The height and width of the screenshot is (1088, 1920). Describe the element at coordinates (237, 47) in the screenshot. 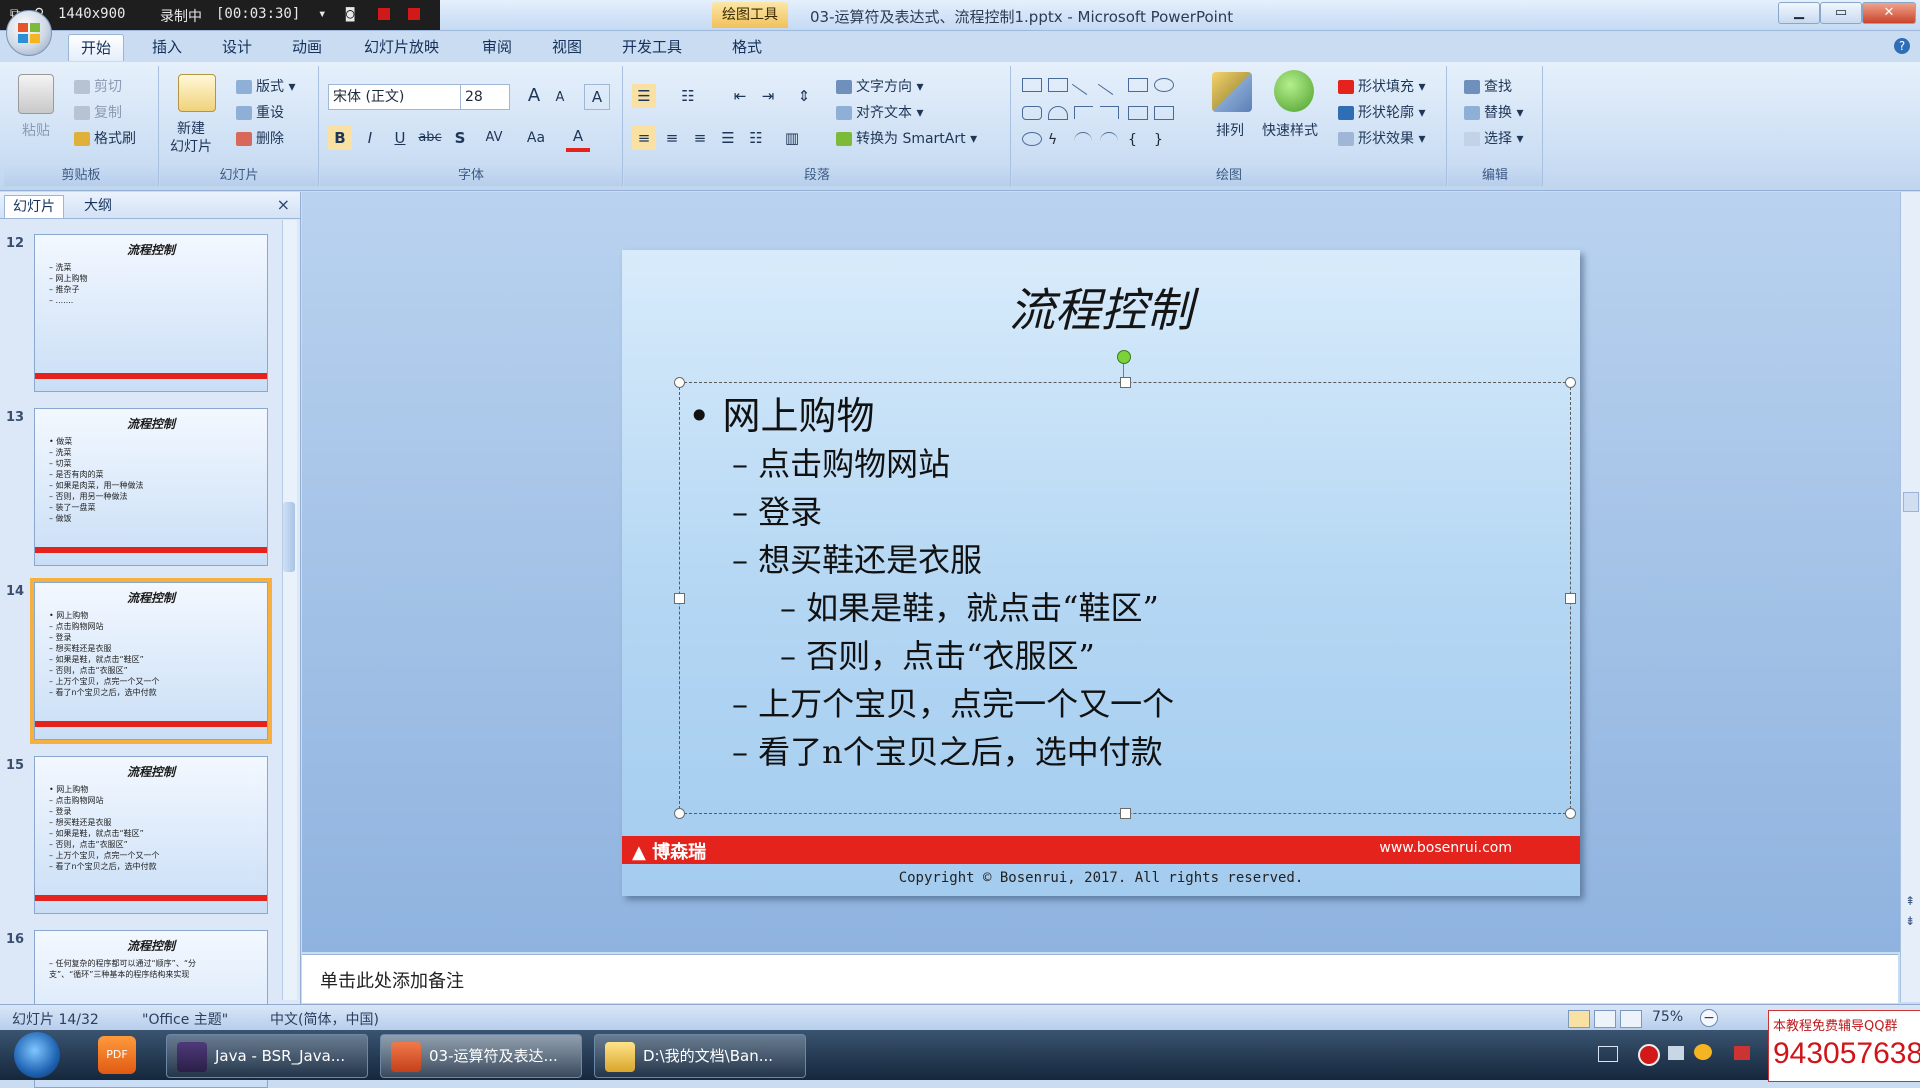

I see `tab-design: 设计` at that location.